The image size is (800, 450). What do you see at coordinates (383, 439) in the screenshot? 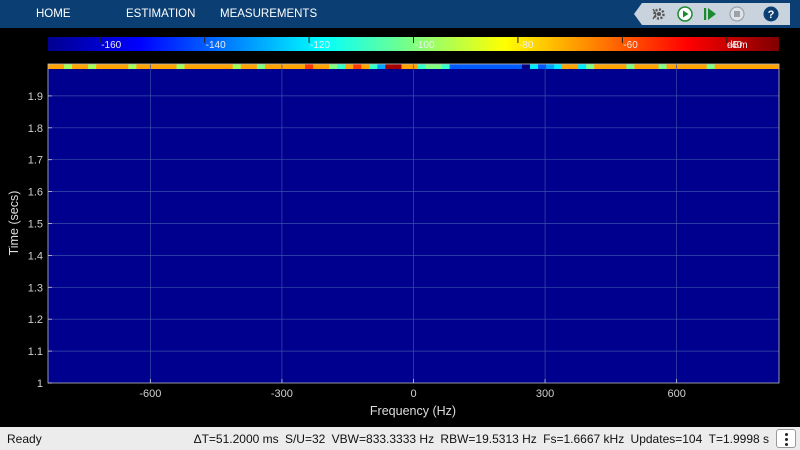
I see `vbw-readout: VBW=833.3333 Hz` at bounding box center [383, 439].